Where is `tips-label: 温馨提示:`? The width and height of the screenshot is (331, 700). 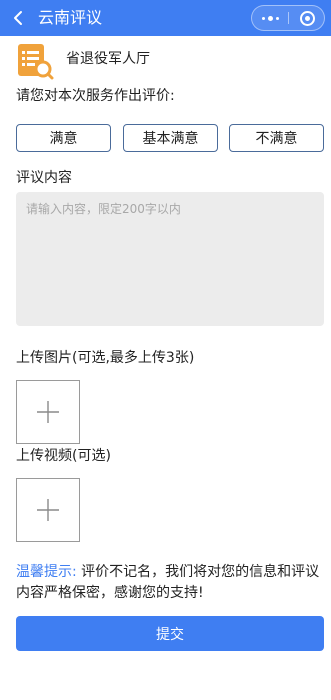
tips-label: 温馨提示: is located at coordinates (46, 572).